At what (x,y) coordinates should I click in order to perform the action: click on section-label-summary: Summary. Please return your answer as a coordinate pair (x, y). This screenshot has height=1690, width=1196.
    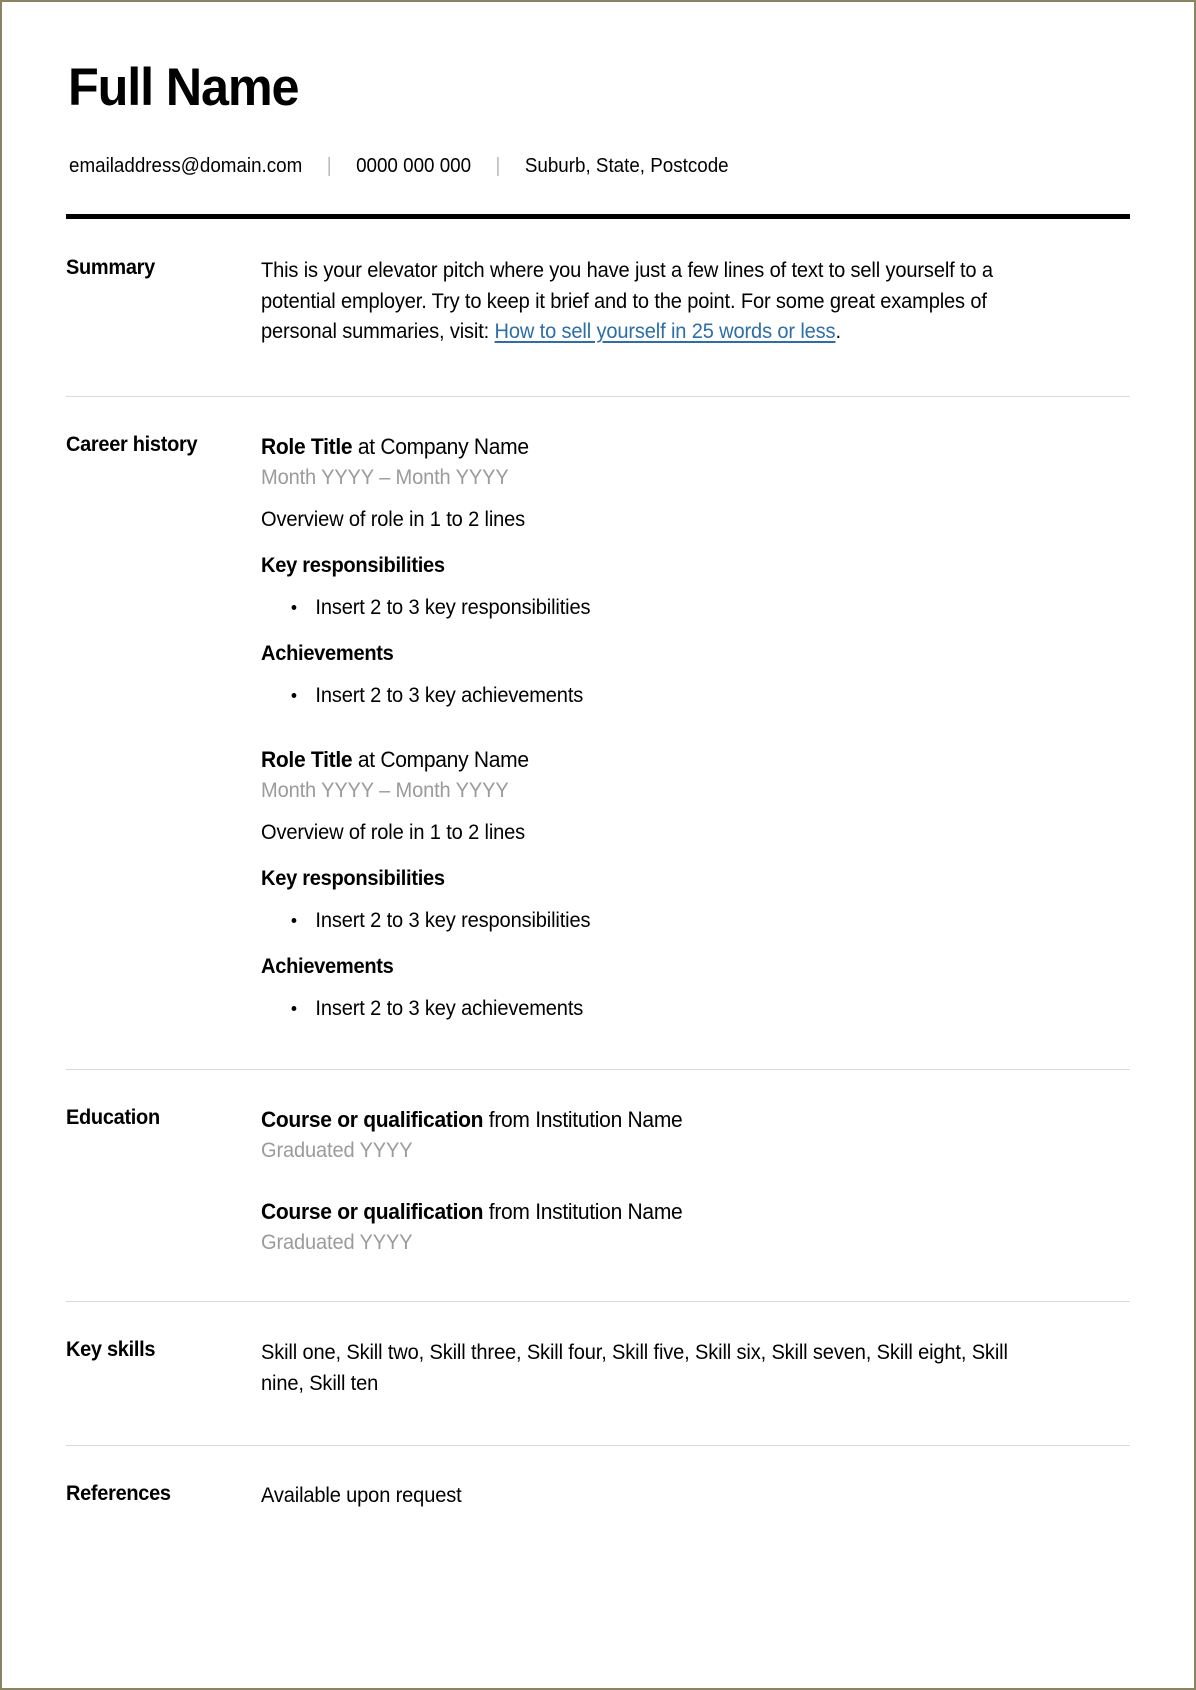
    Looking at the image, I should click on (110, 268).